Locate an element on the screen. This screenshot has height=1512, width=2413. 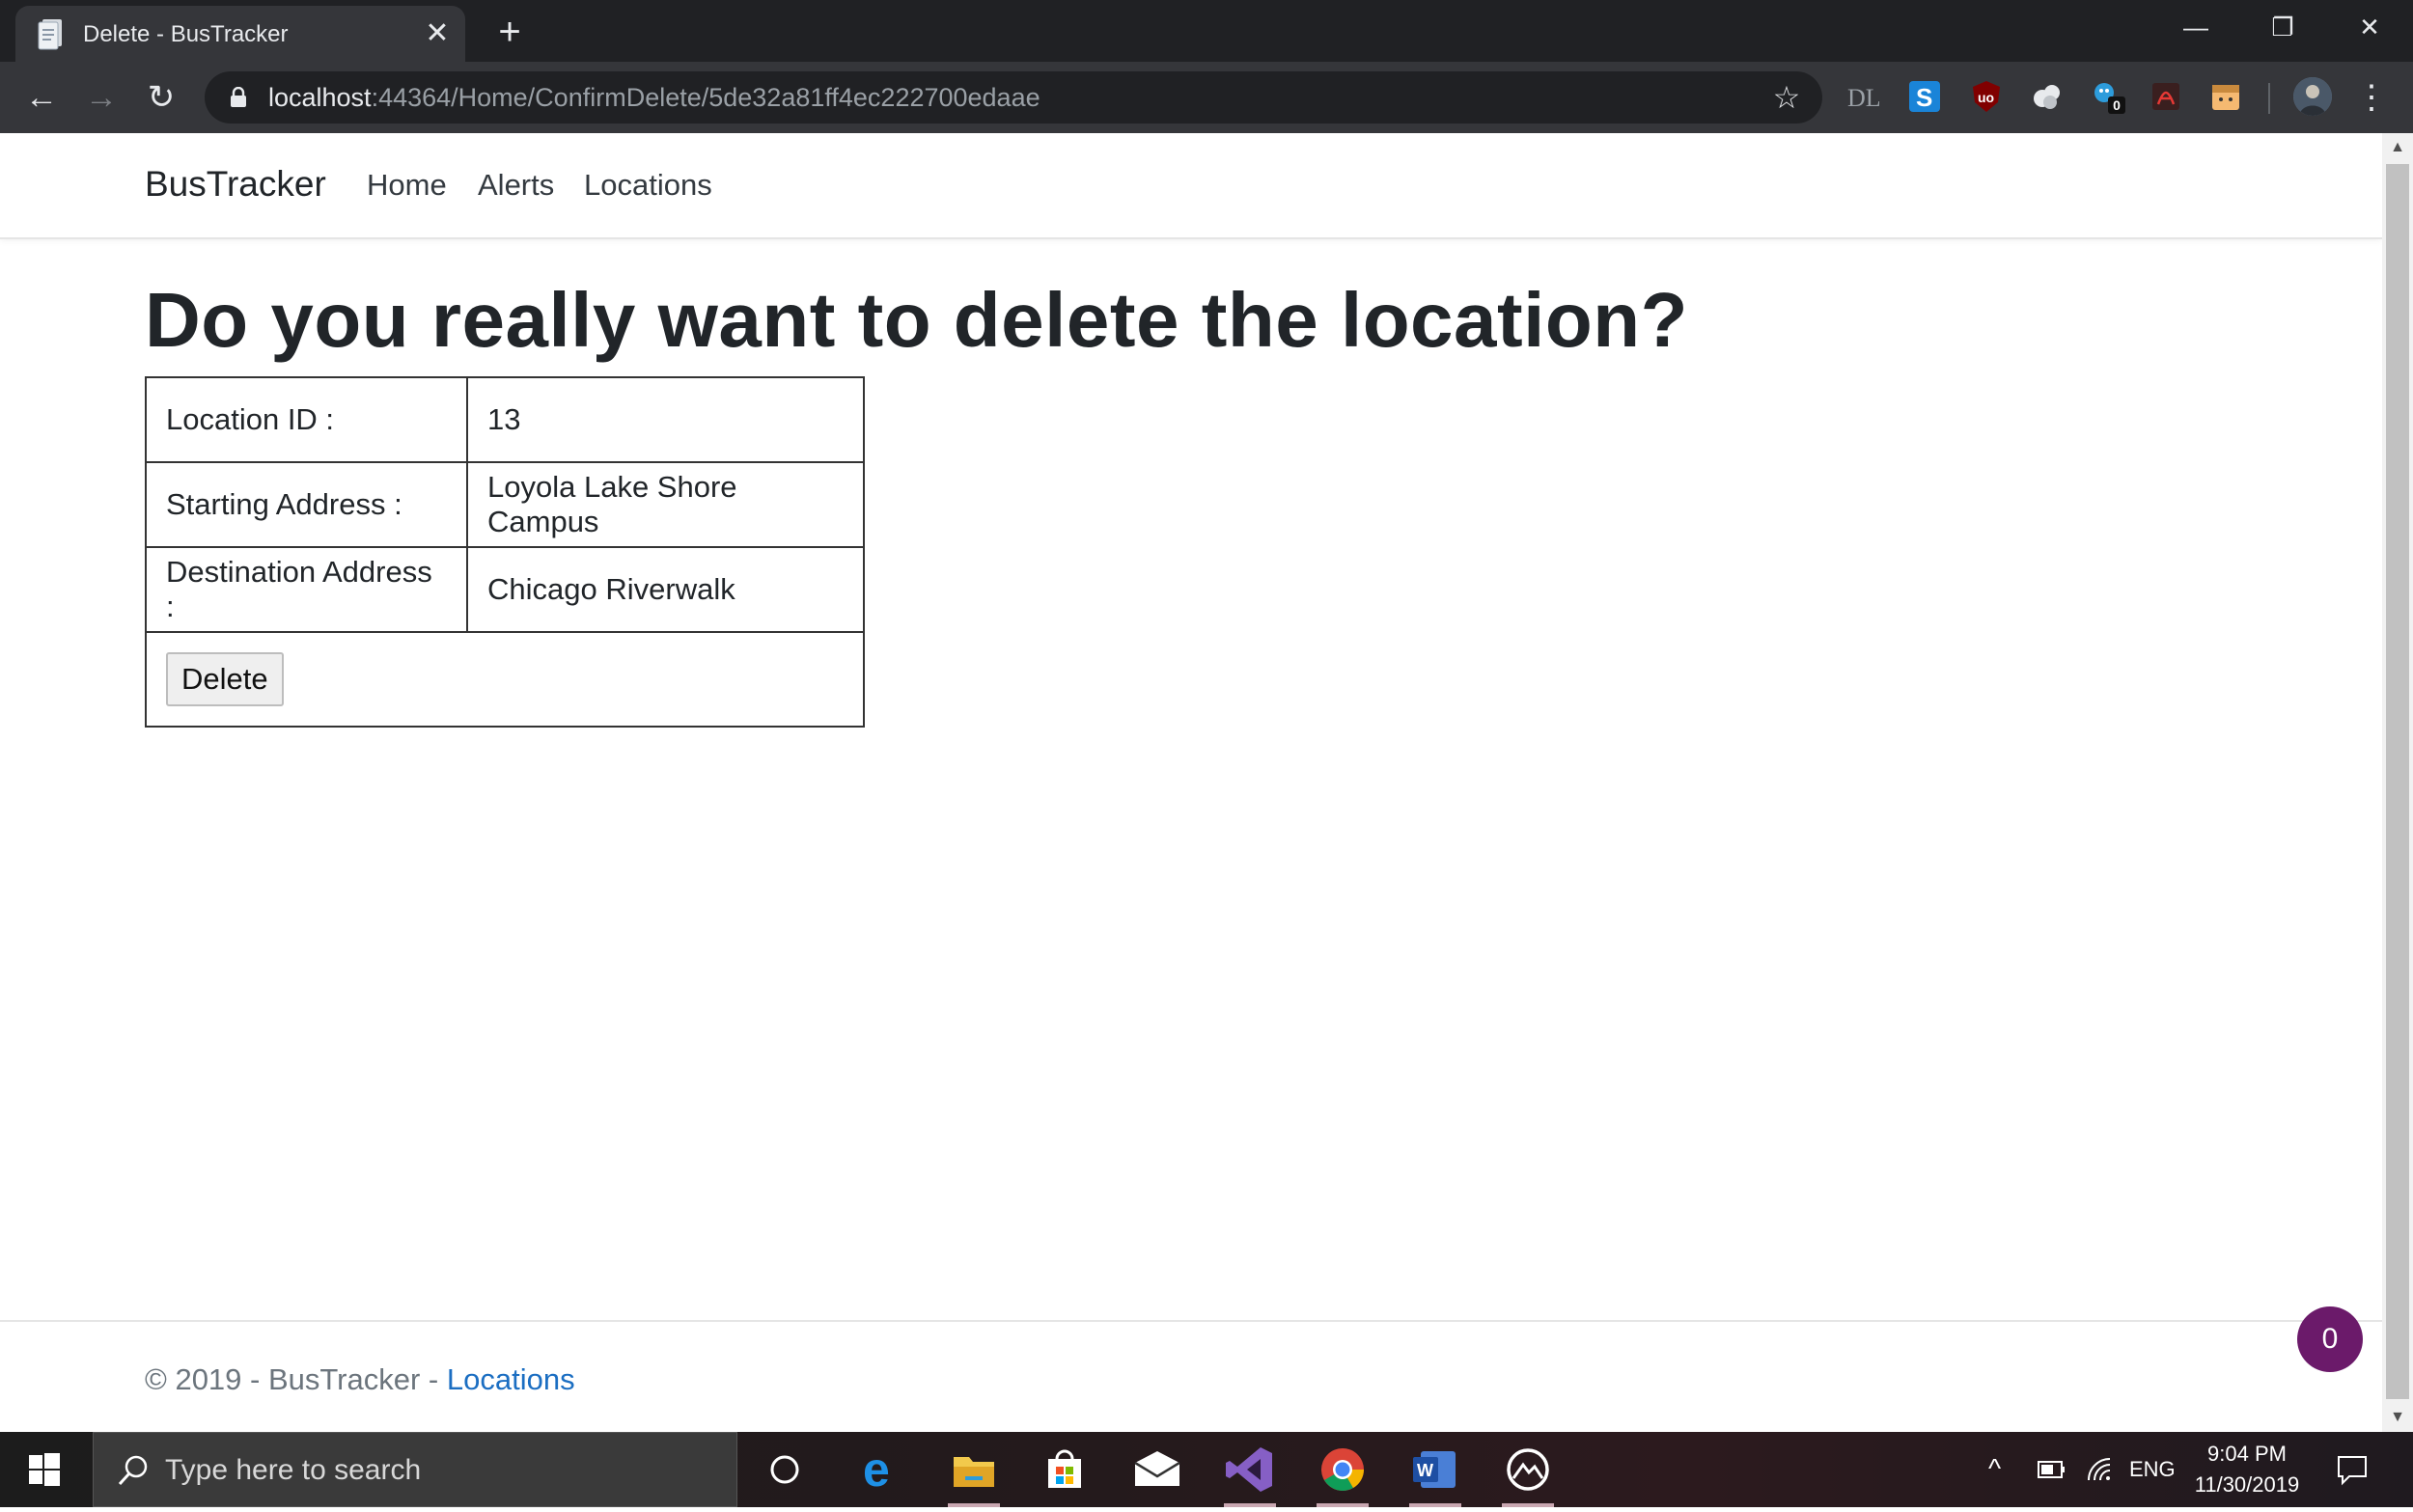
table-row: Destination Address : Chicago Riverwalk is located at coordinates (505, 589).